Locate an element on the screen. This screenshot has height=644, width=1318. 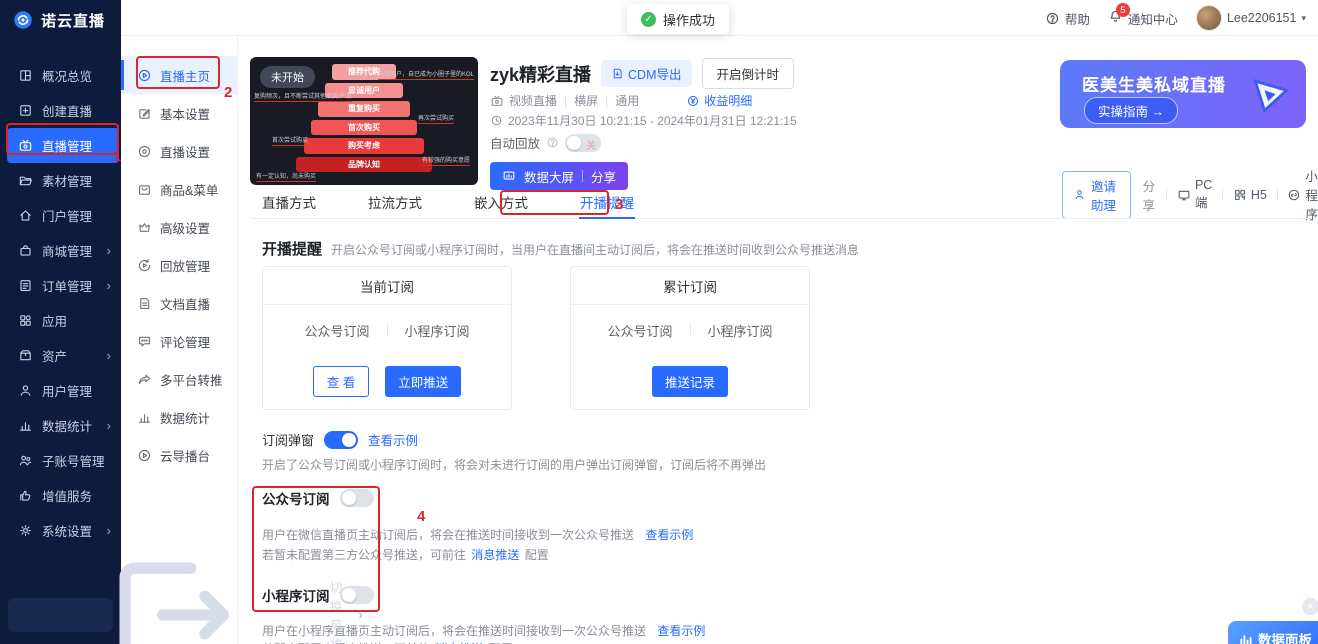
user-menu: Lee2206151 ▾ is located at coordinates (1250, 18).